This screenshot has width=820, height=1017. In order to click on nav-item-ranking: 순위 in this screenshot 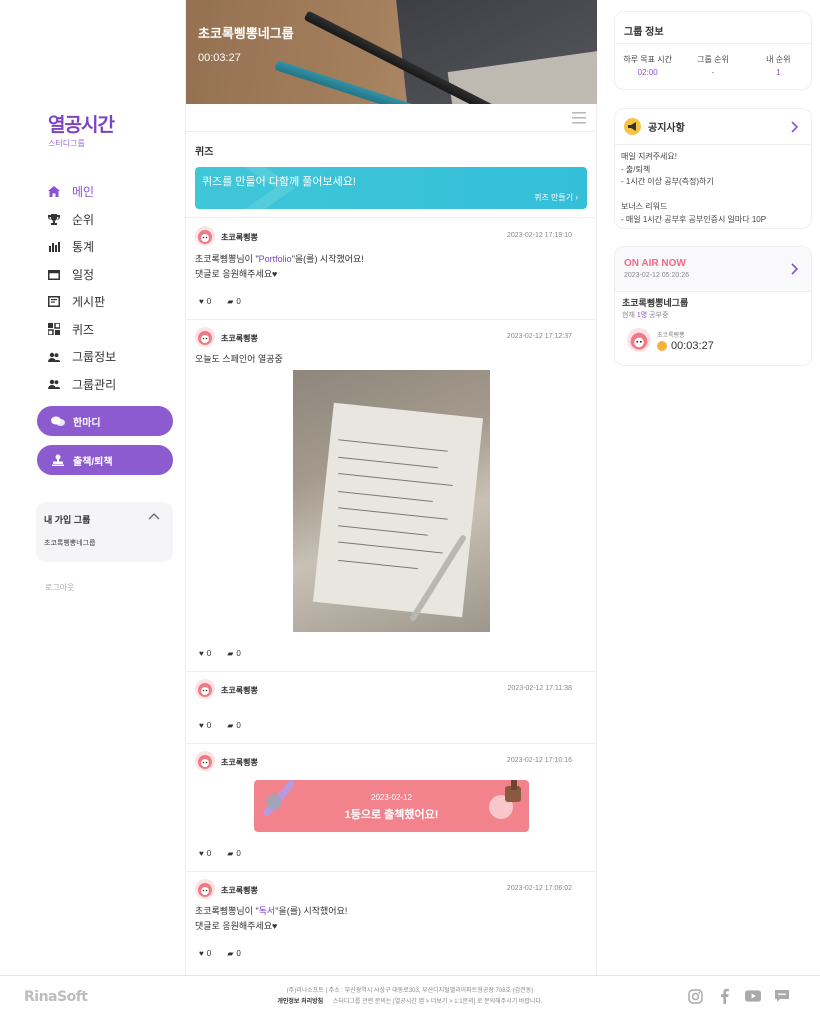, I will do `click(82, 220)`.